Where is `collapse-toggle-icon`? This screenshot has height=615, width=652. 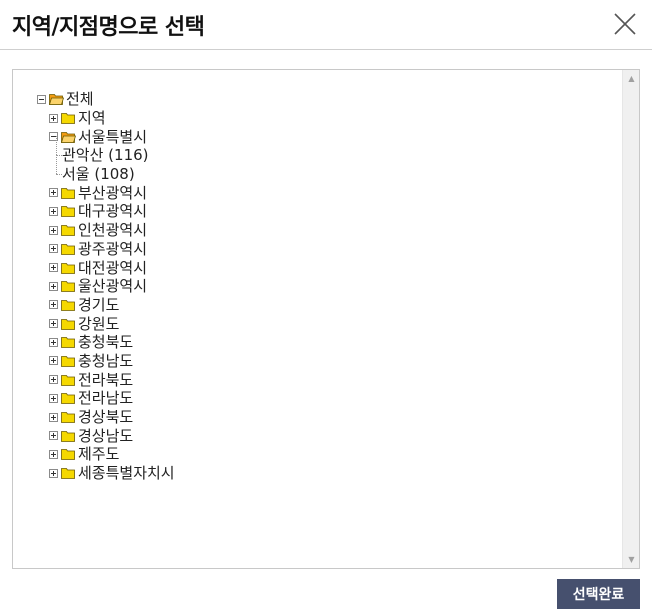
collapse-toggle-icon is located at coordinates (41, 99).